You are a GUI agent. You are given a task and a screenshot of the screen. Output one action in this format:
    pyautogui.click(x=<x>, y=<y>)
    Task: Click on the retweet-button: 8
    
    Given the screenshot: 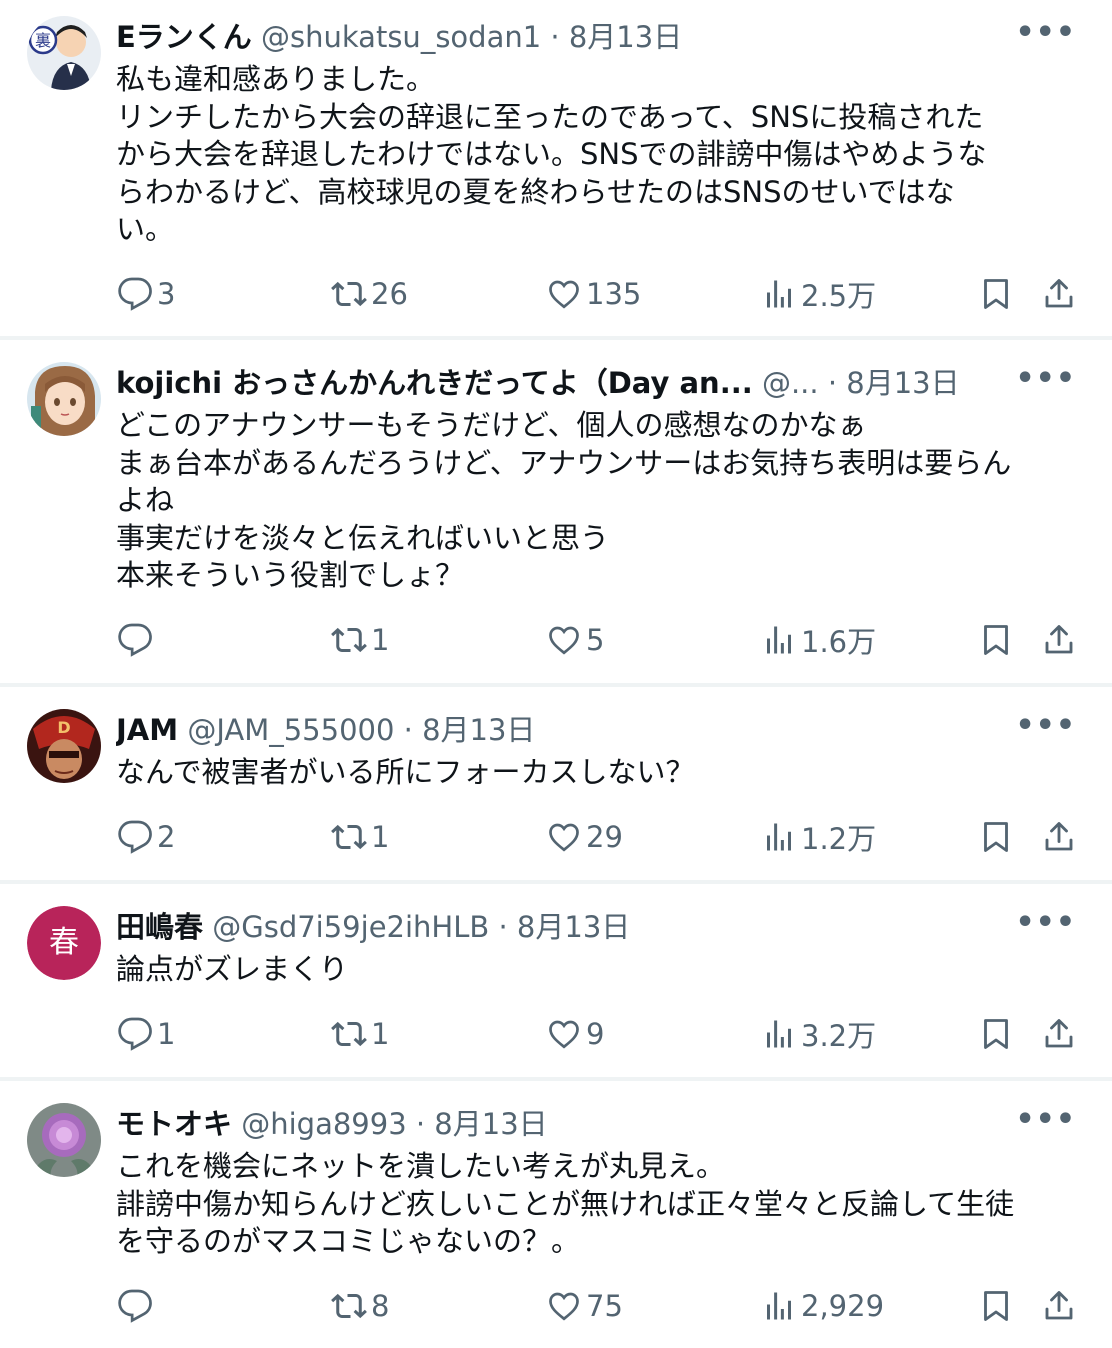 What is the action you would take?
    pyautogui.click(x=360, y=1306)
    